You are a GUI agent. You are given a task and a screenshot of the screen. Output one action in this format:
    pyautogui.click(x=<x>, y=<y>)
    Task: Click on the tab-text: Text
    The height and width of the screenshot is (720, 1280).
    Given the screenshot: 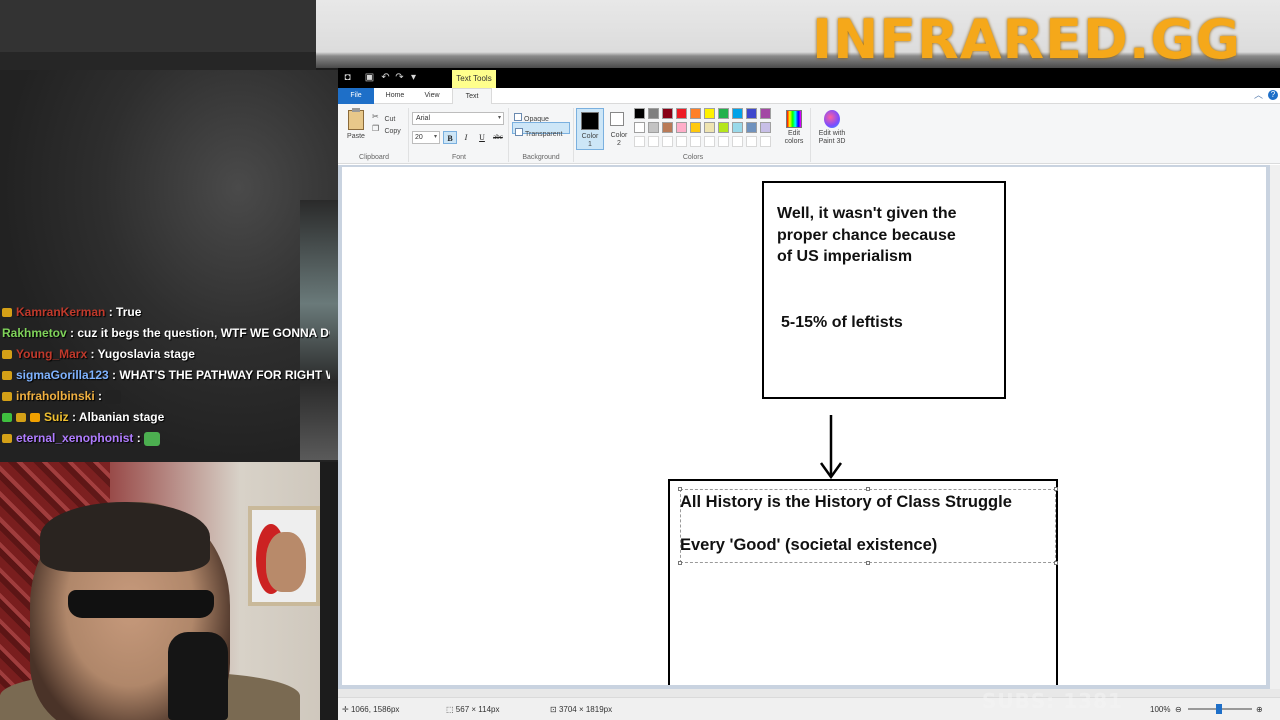 What is the action you would take?
    pyautogui.click(x=472, y=96)
    